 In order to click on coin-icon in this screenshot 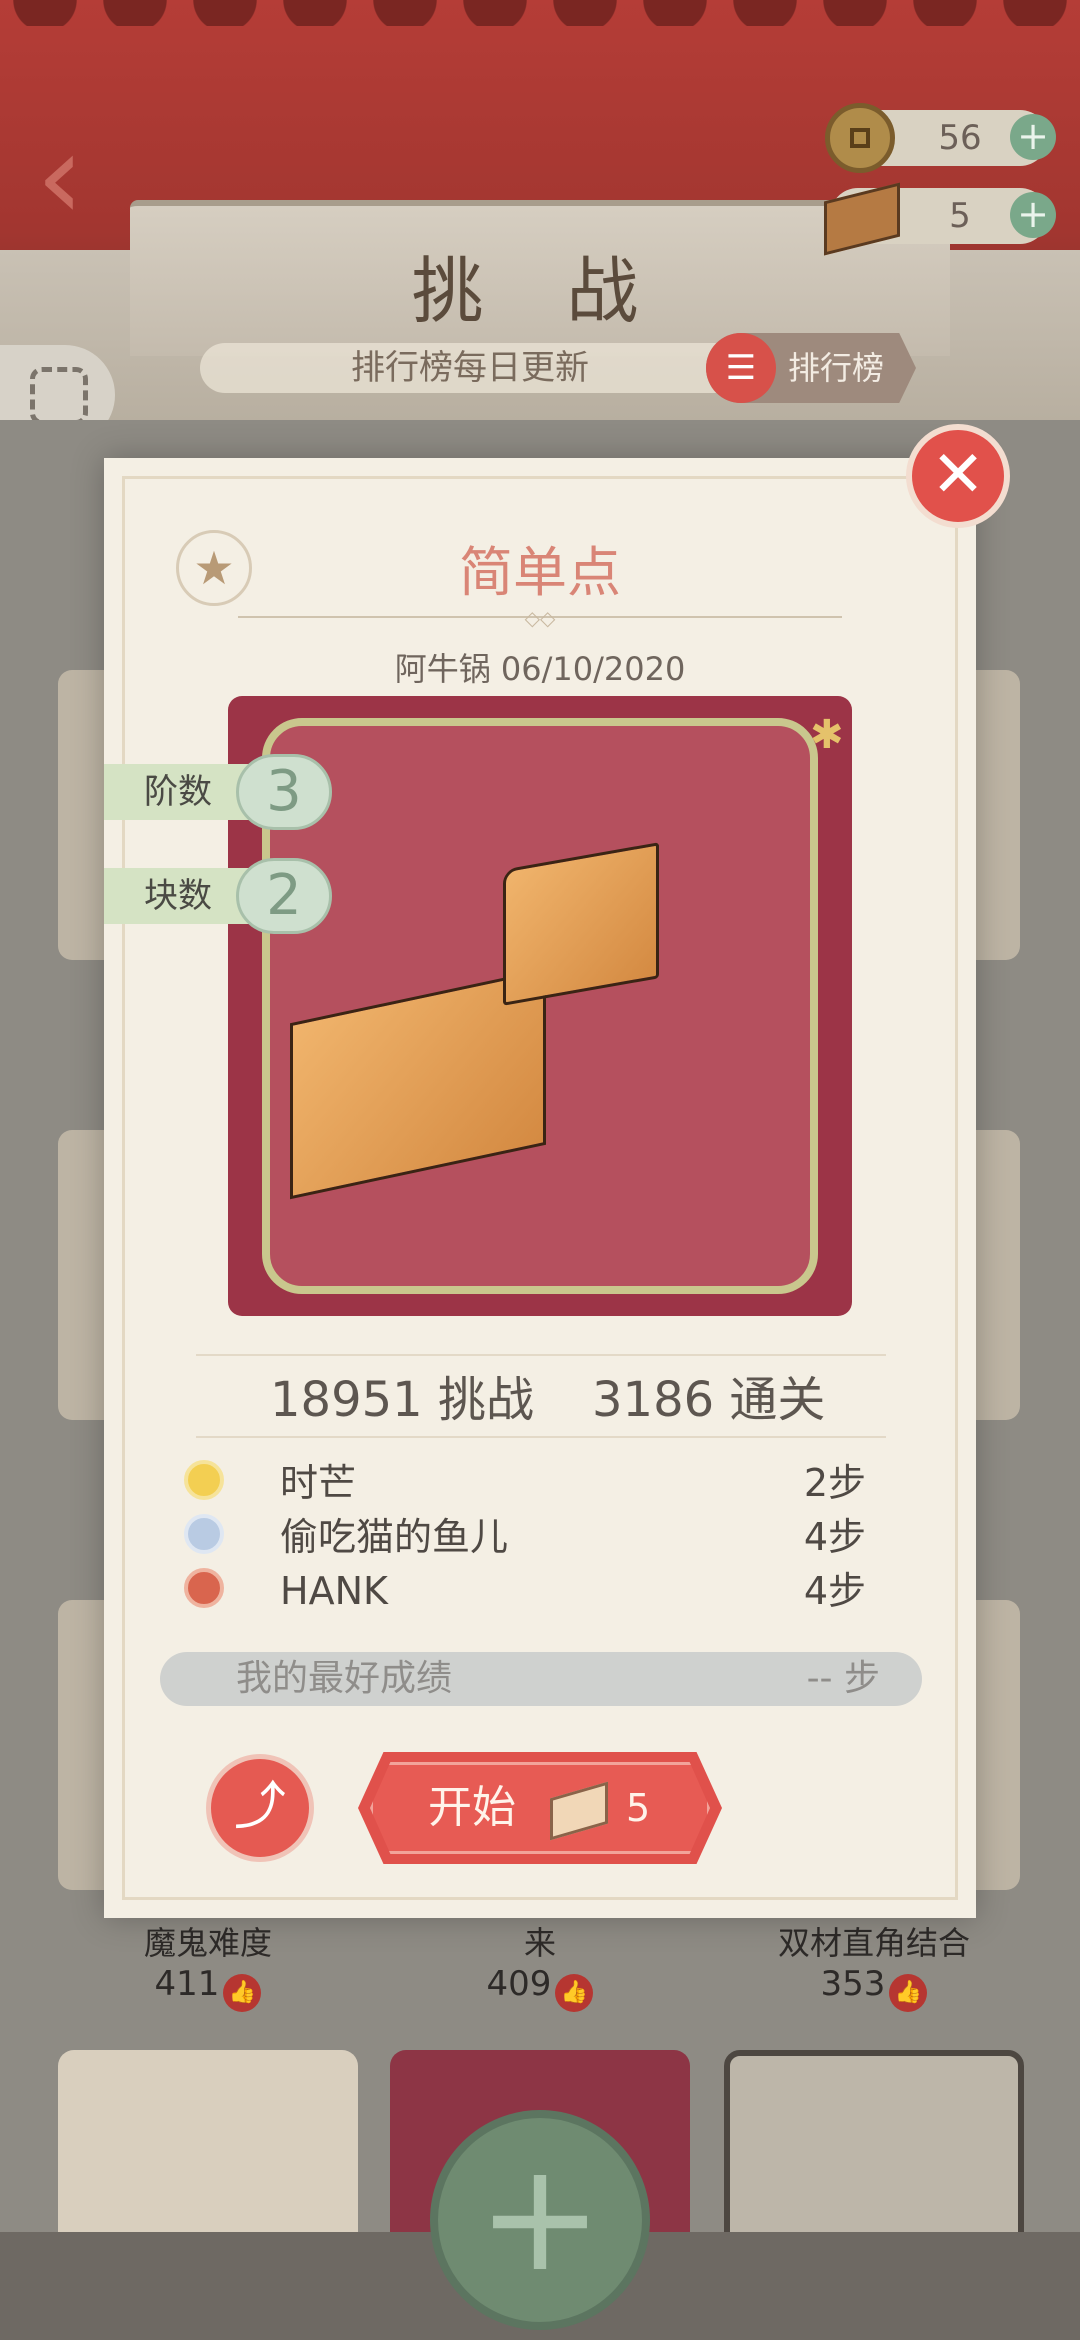, I will do `click(860, 138)`.